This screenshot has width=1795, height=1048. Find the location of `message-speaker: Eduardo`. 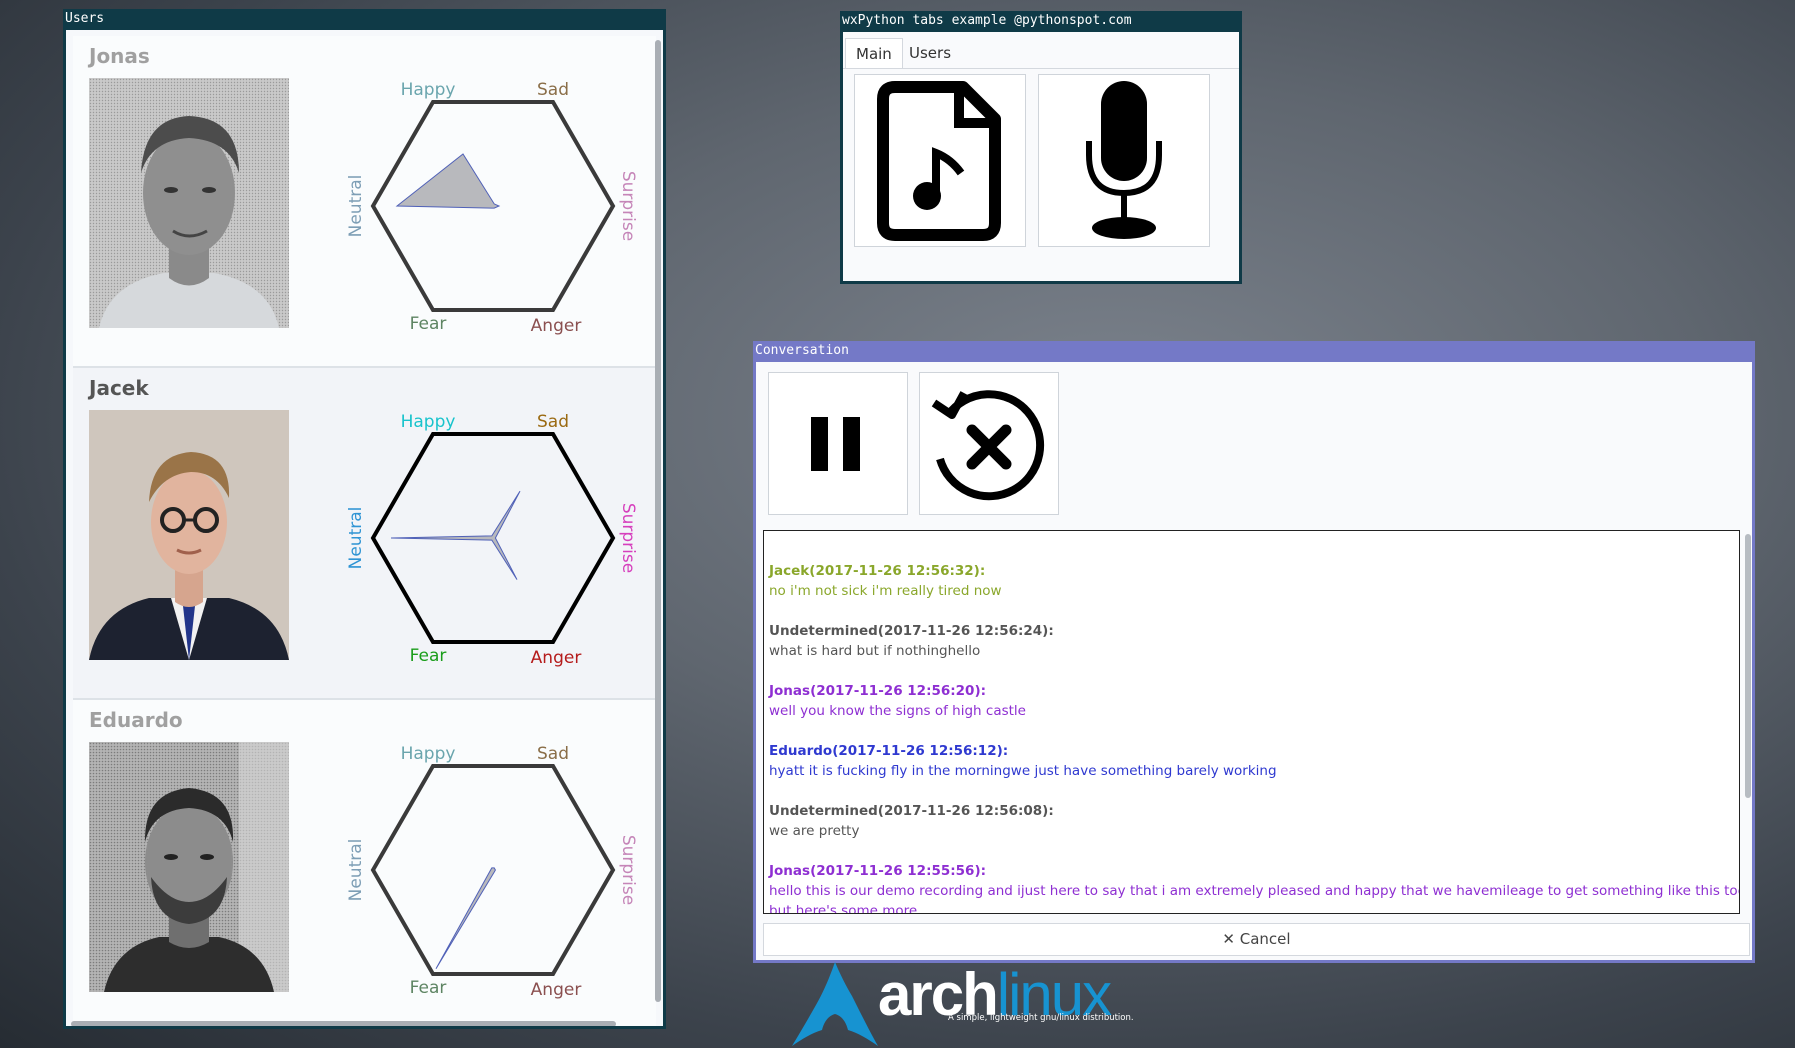

message-speaker: Eduardo is located at coordinates (801, 751).